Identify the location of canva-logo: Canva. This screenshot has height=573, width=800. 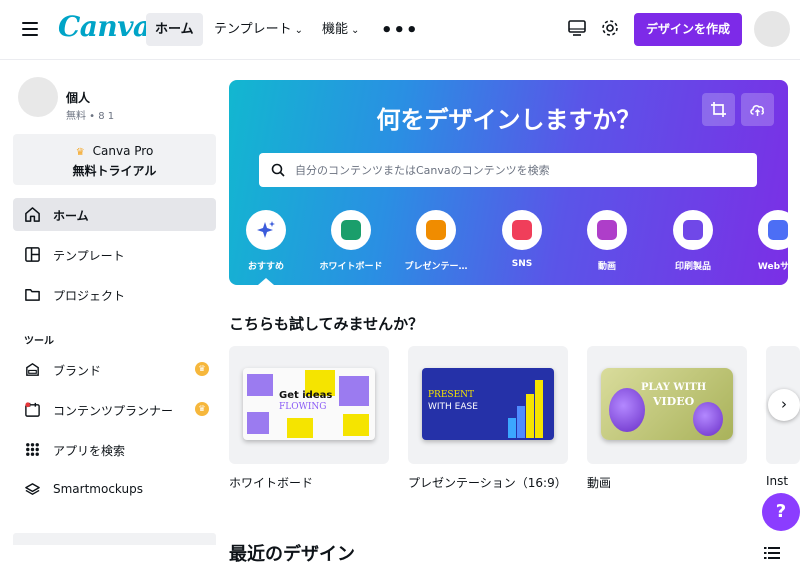
(104, 26).